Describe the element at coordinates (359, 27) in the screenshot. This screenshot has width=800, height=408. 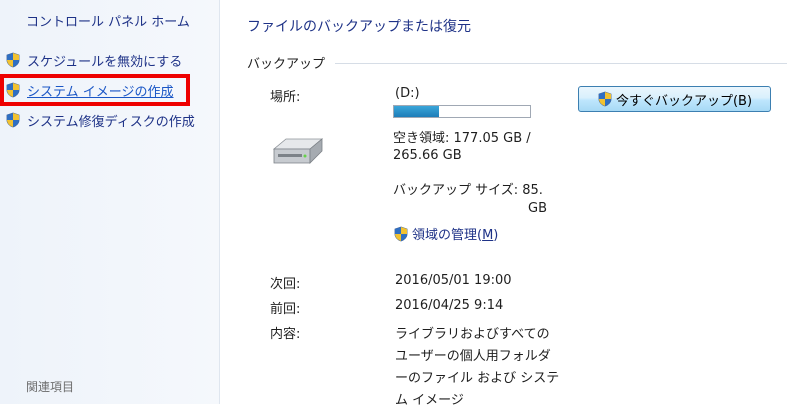
I see `page-title: ファイルのバックアップまたは復元` at that location.